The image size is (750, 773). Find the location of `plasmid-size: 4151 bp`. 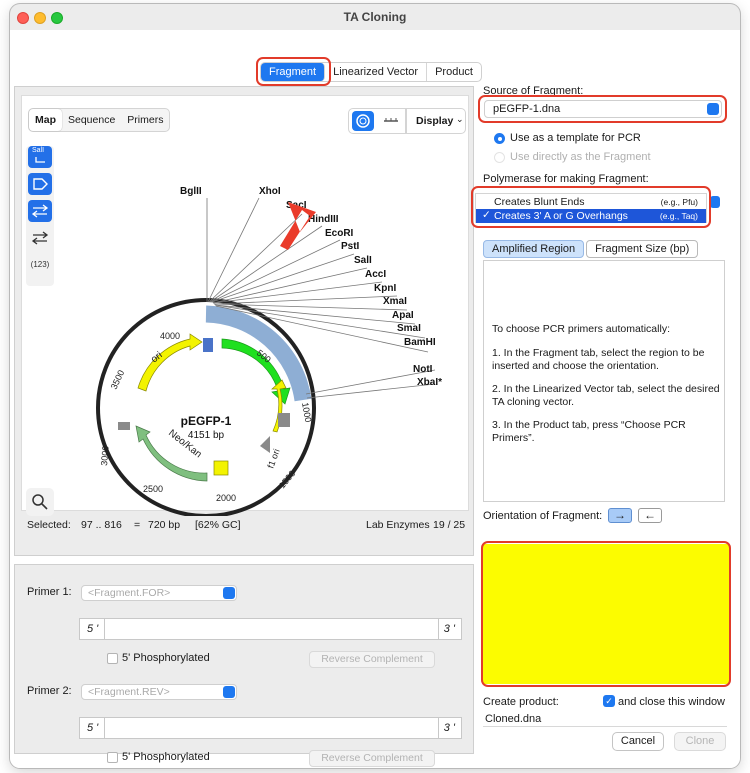

plasmid-size: 4151 bp is located at coordinates (206, 435).